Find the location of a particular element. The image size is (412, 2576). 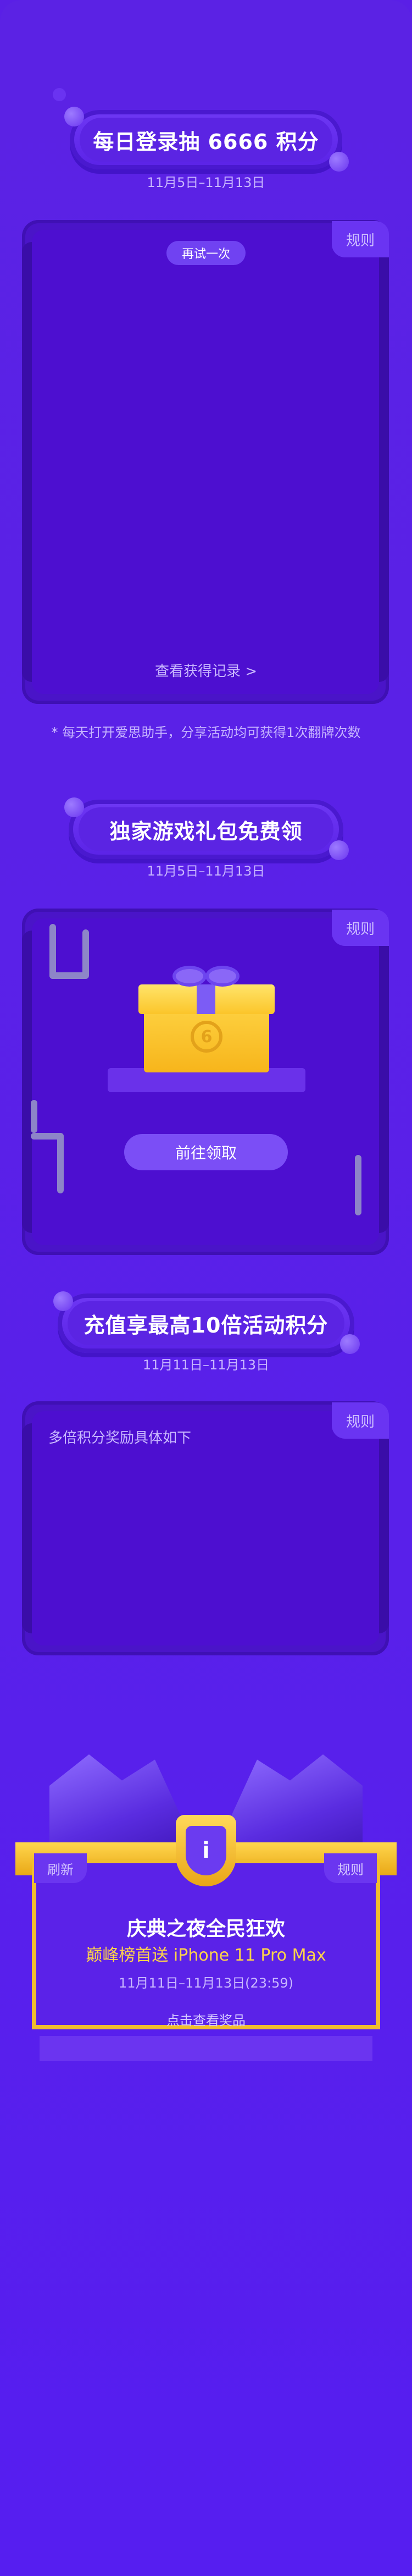

claim-button: 前往领取 is located at coordinates (206, 1152).